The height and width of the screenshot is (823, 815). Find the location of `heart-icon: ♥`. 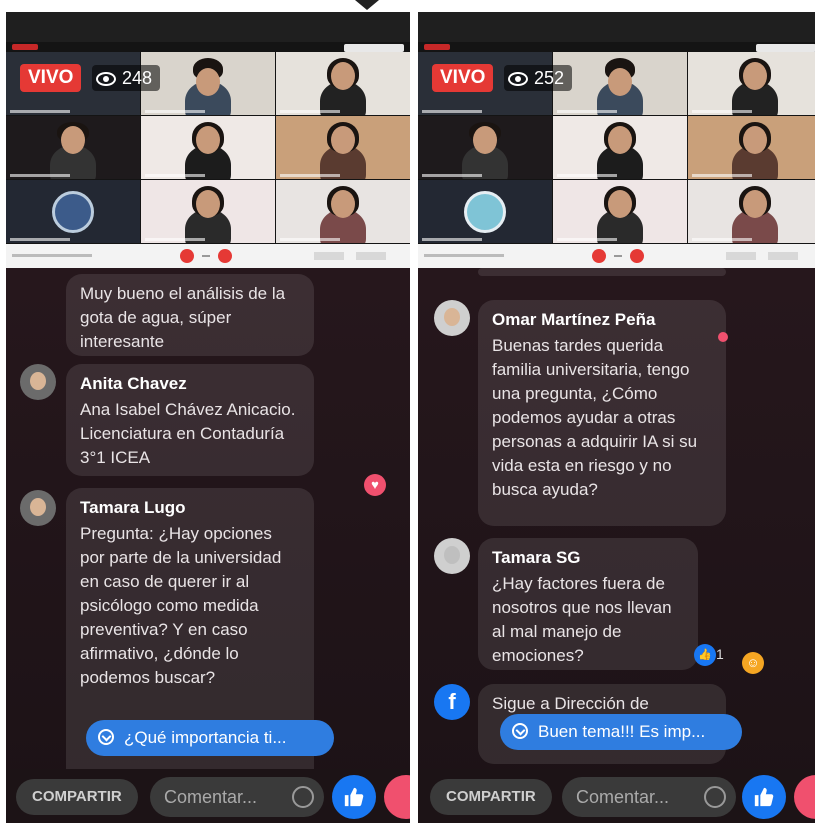

heart-icon: ♥ is located at coordinates (375, 485).